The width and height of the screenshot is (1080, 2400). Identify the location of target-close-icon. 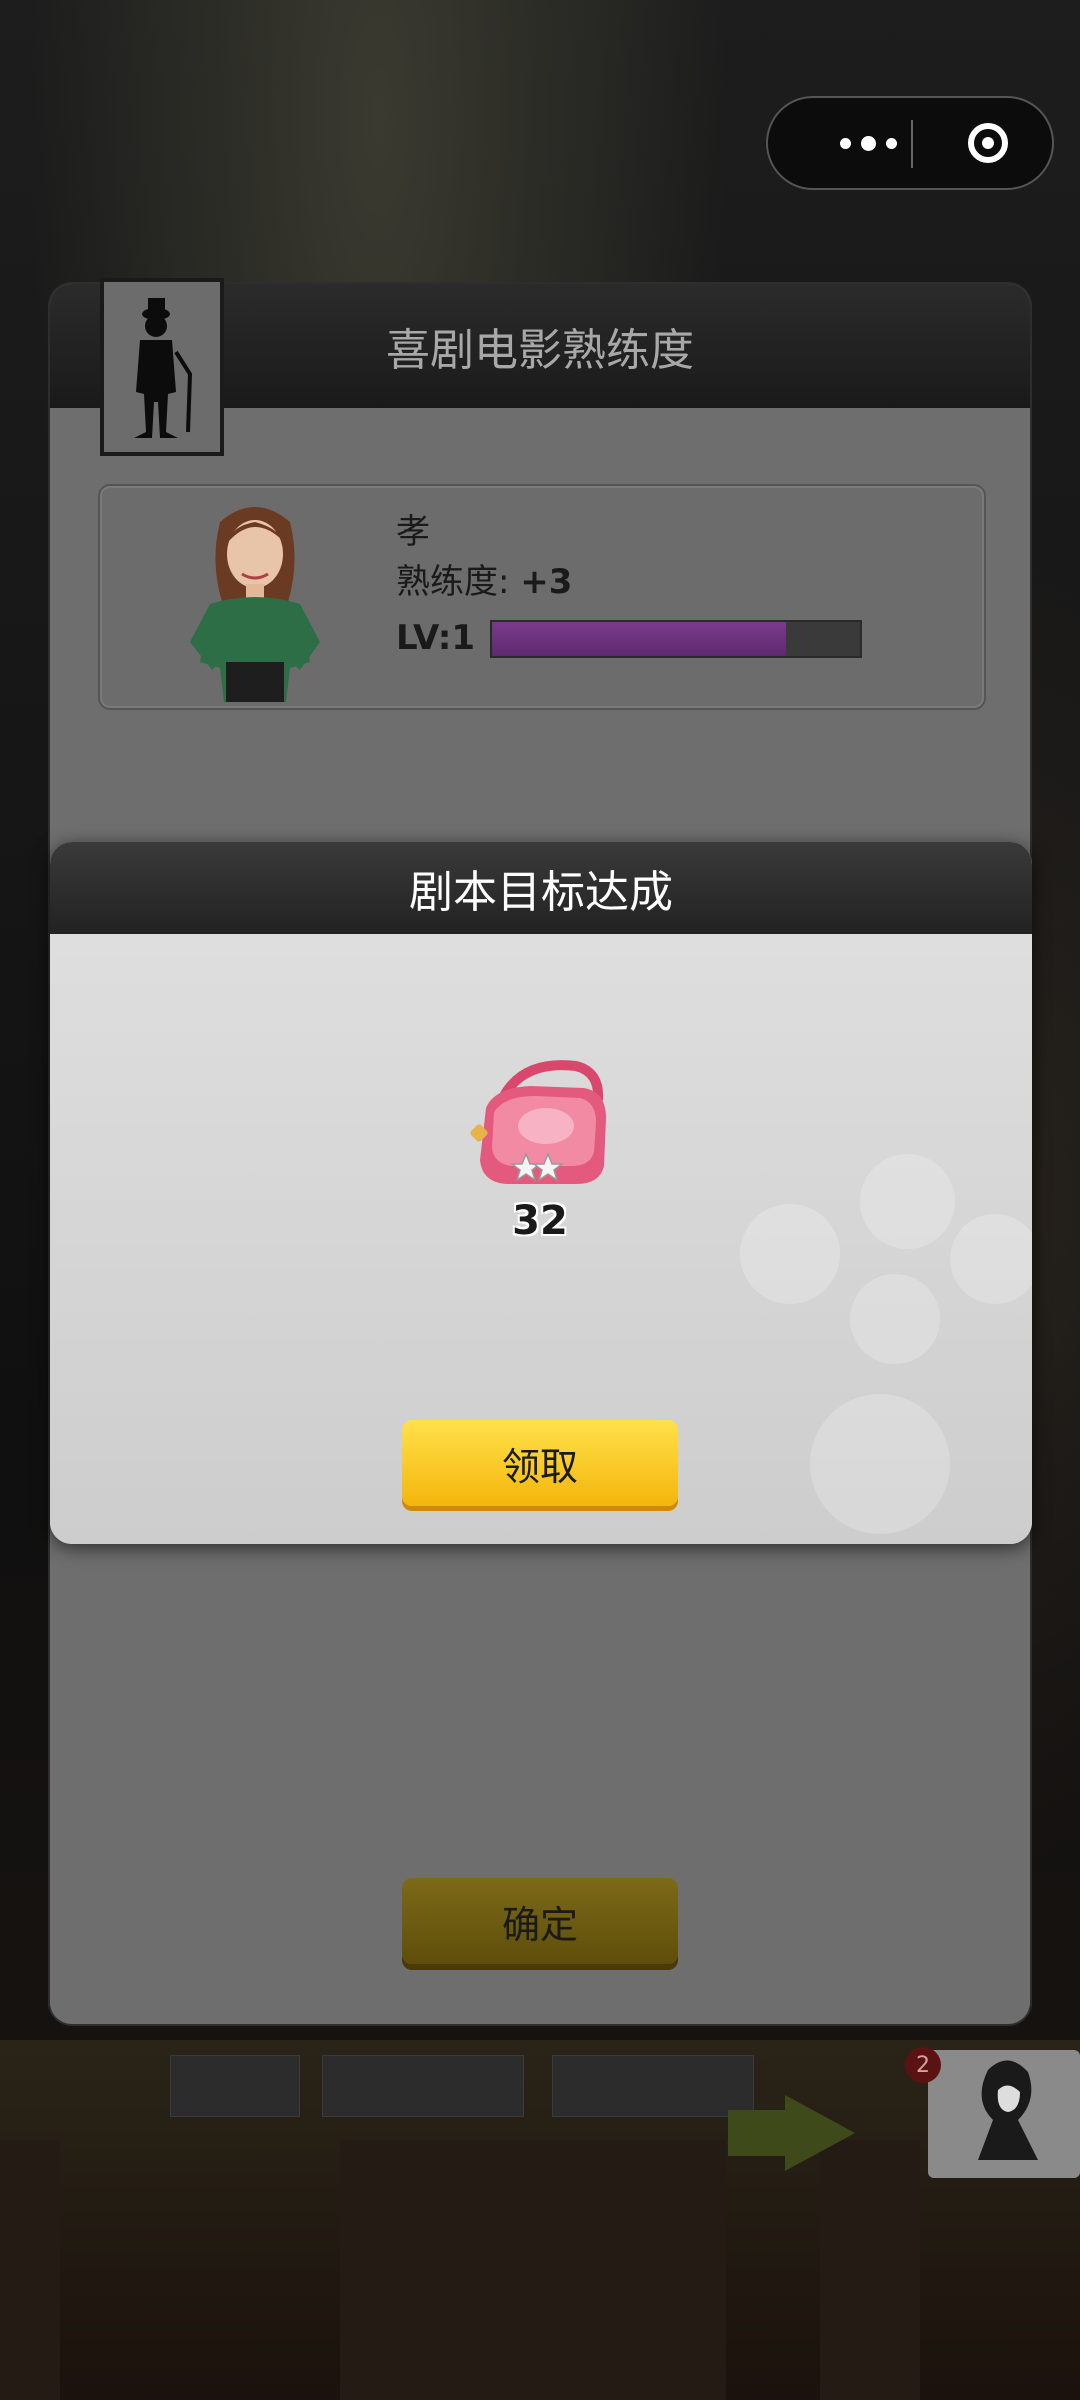
(988, 143).